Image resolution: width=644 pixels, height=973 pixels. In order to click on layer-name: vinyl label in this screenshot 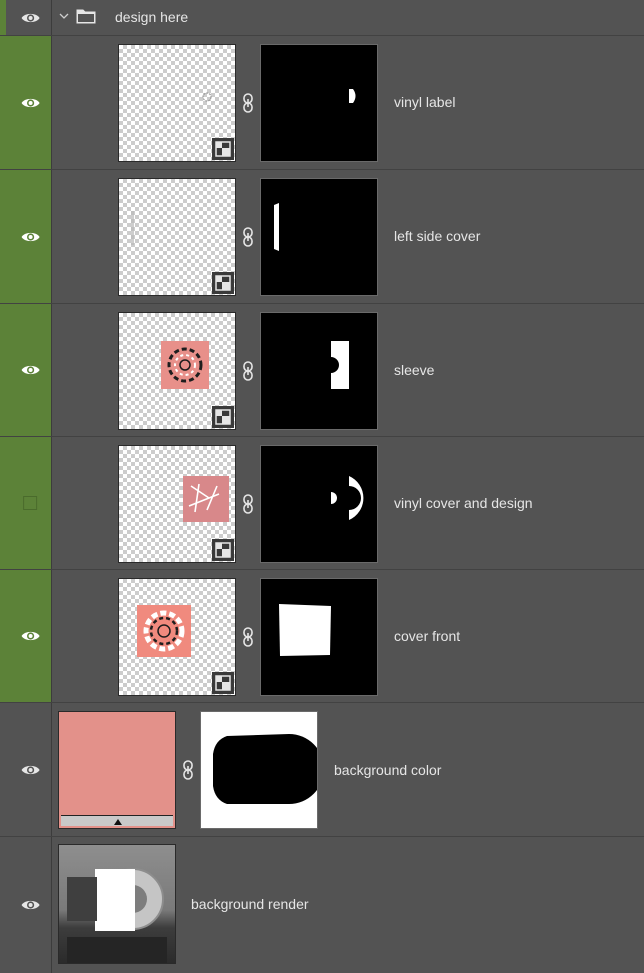, I will do `click(424, 102)`.